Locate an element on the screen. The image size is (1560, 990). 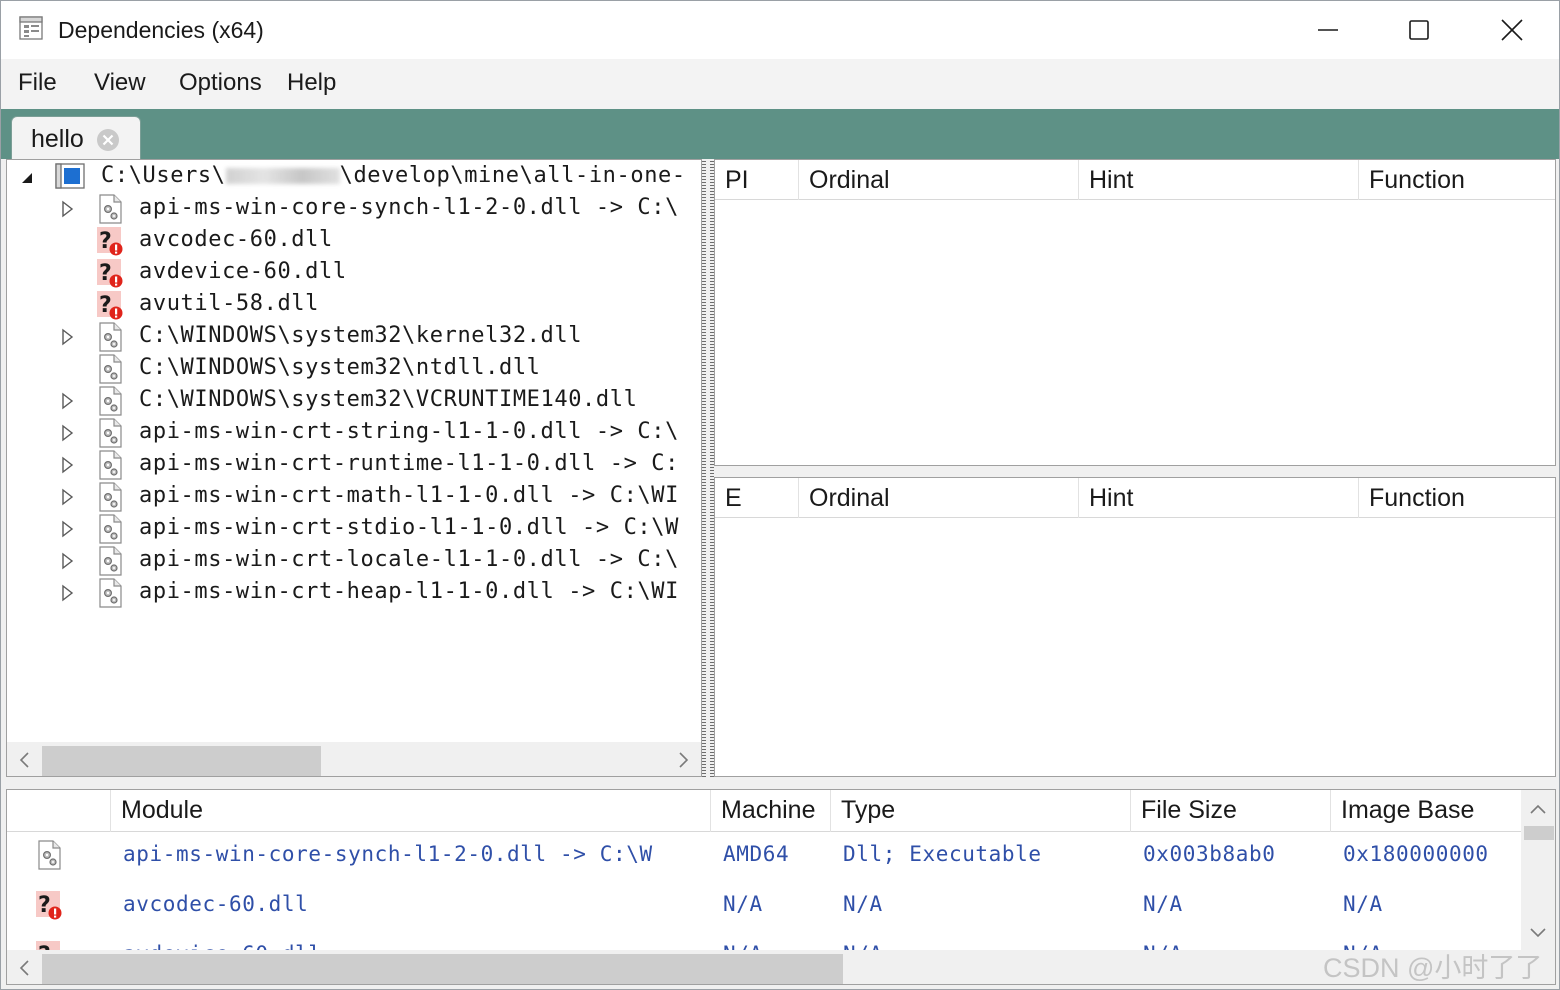
minimize-button is located at coordinates (1328, 30).